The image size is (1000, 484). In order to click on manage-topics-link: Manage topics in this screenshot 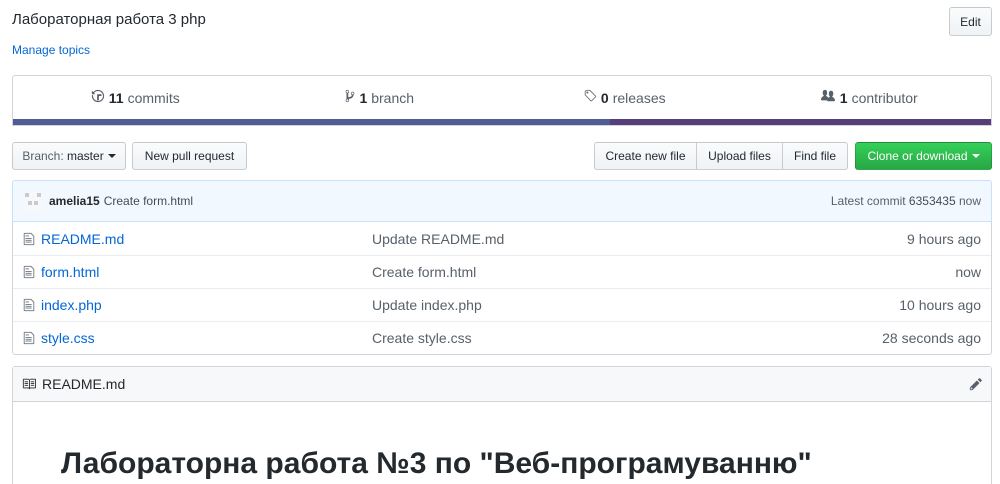, I will do `click(51, 50)`.